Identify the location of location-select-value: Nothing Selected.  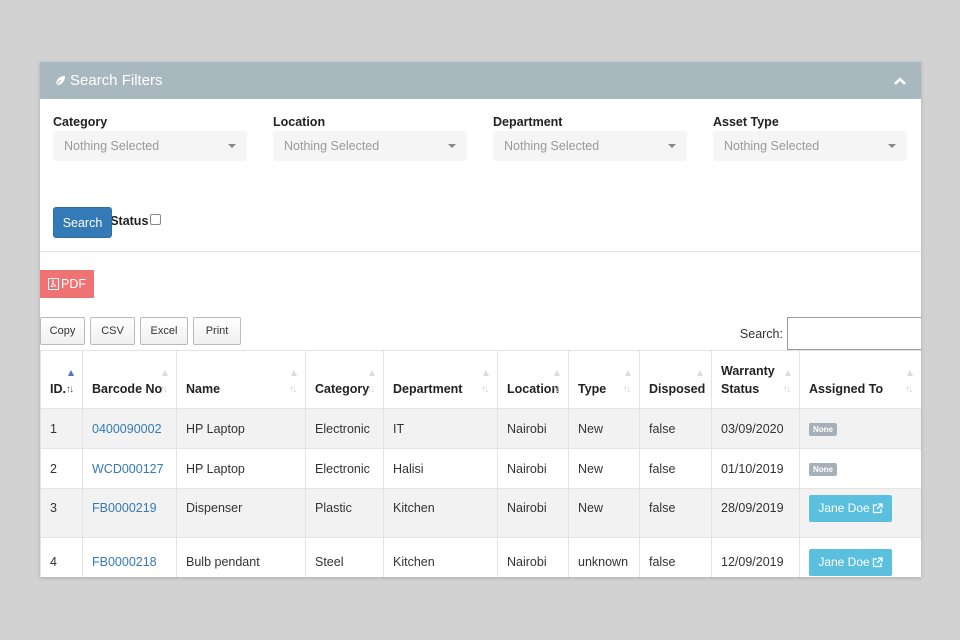
(332, 146).